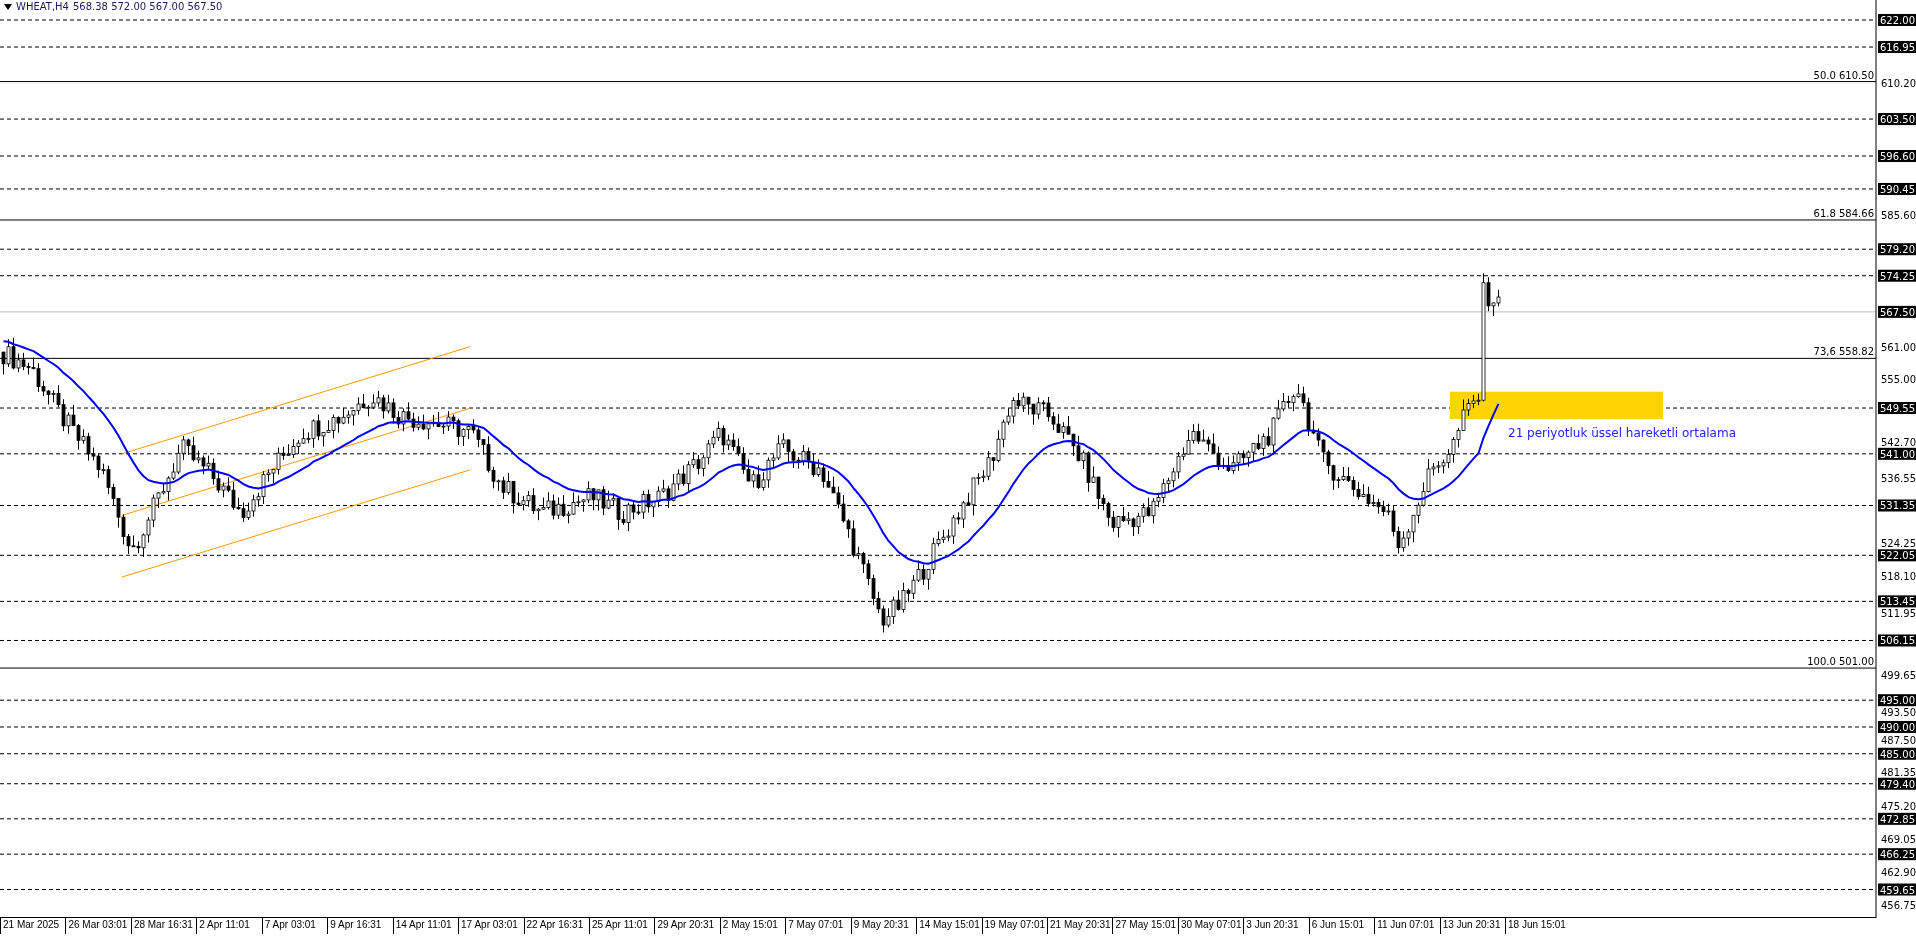 The width and height of the screenshot is (1916, 936). I want to click on price-label: 487.50, so click(1898, 741).